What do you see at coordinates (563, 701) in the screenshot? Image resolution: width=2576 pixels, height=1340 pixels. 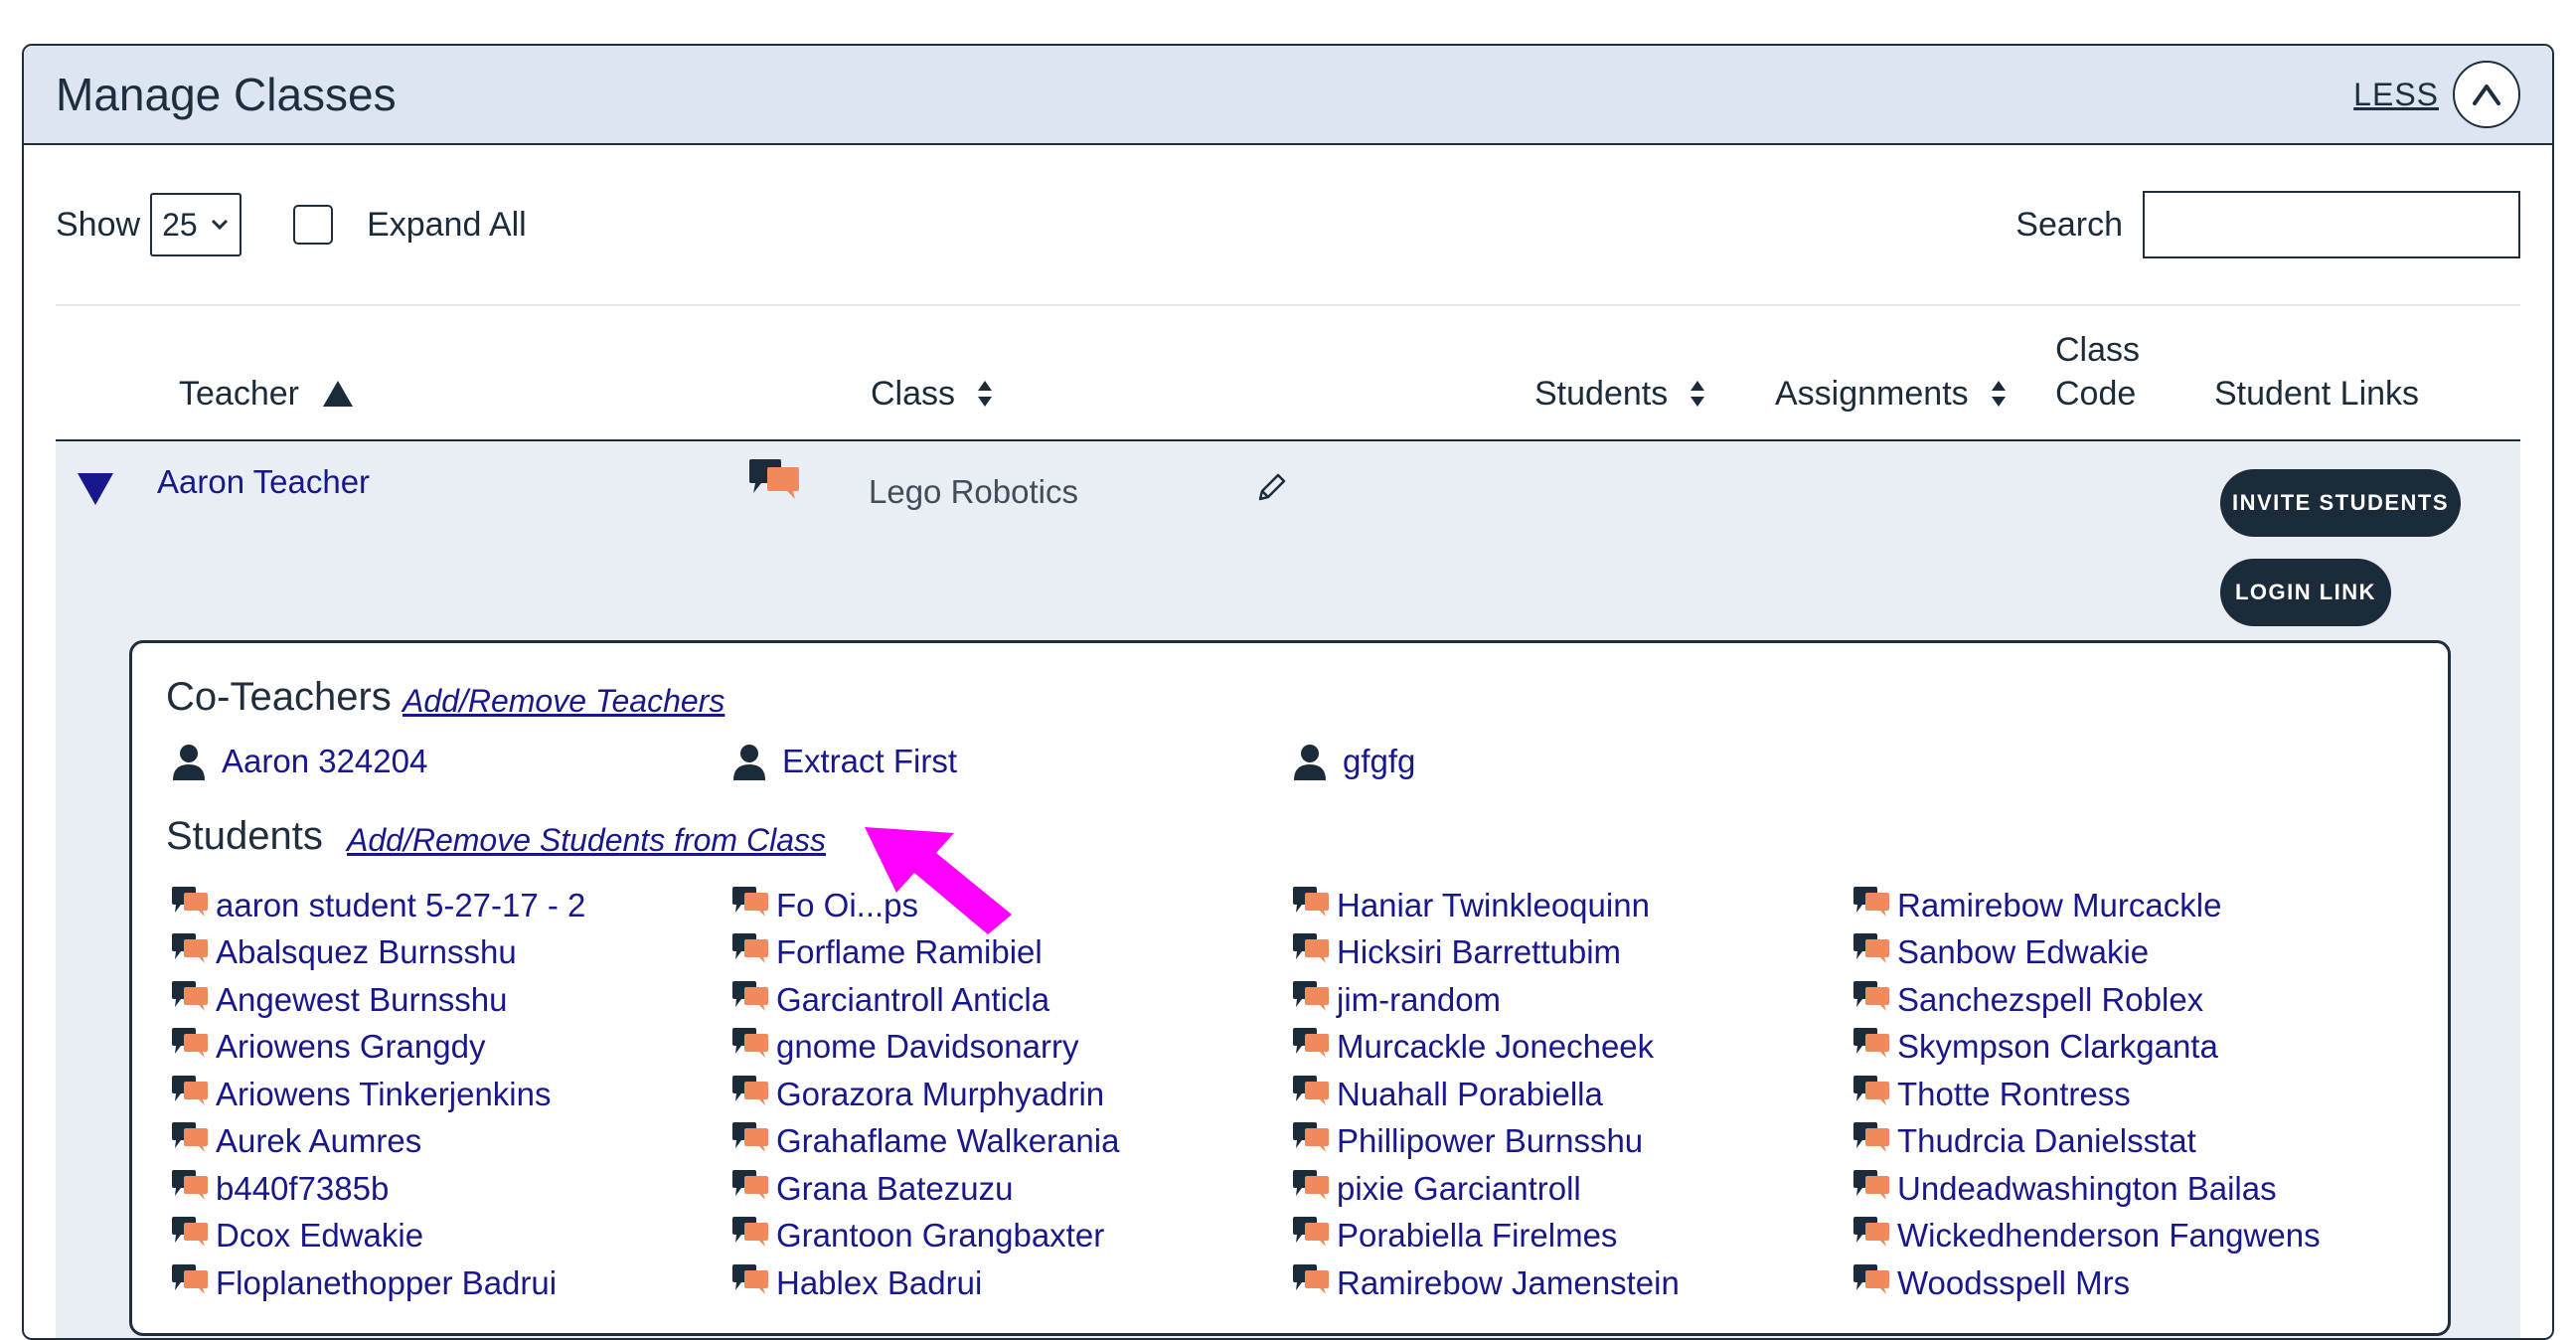 I see `add-remove-teachers-link: Add/Remove Teachers` at bounding box center [563, 701].